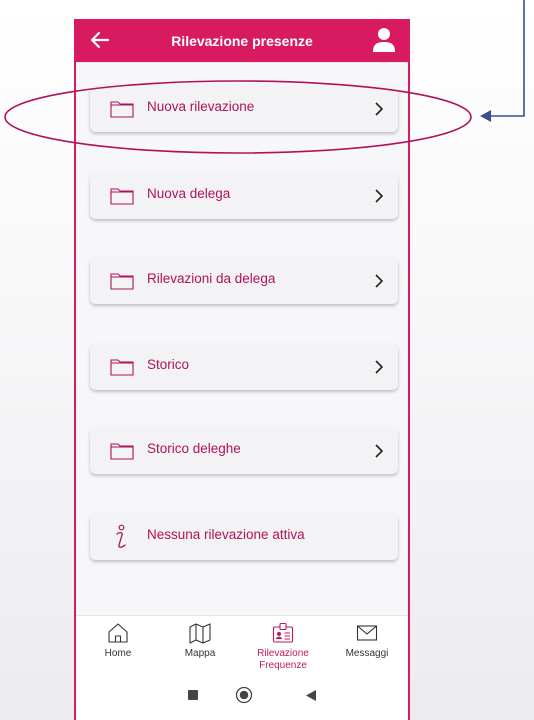 Image resolution: width=534 pixels, height=720 pixels. I want to click on menu-item-nuova-rilevazione: Nuova rilevazione, so click(244, 108).